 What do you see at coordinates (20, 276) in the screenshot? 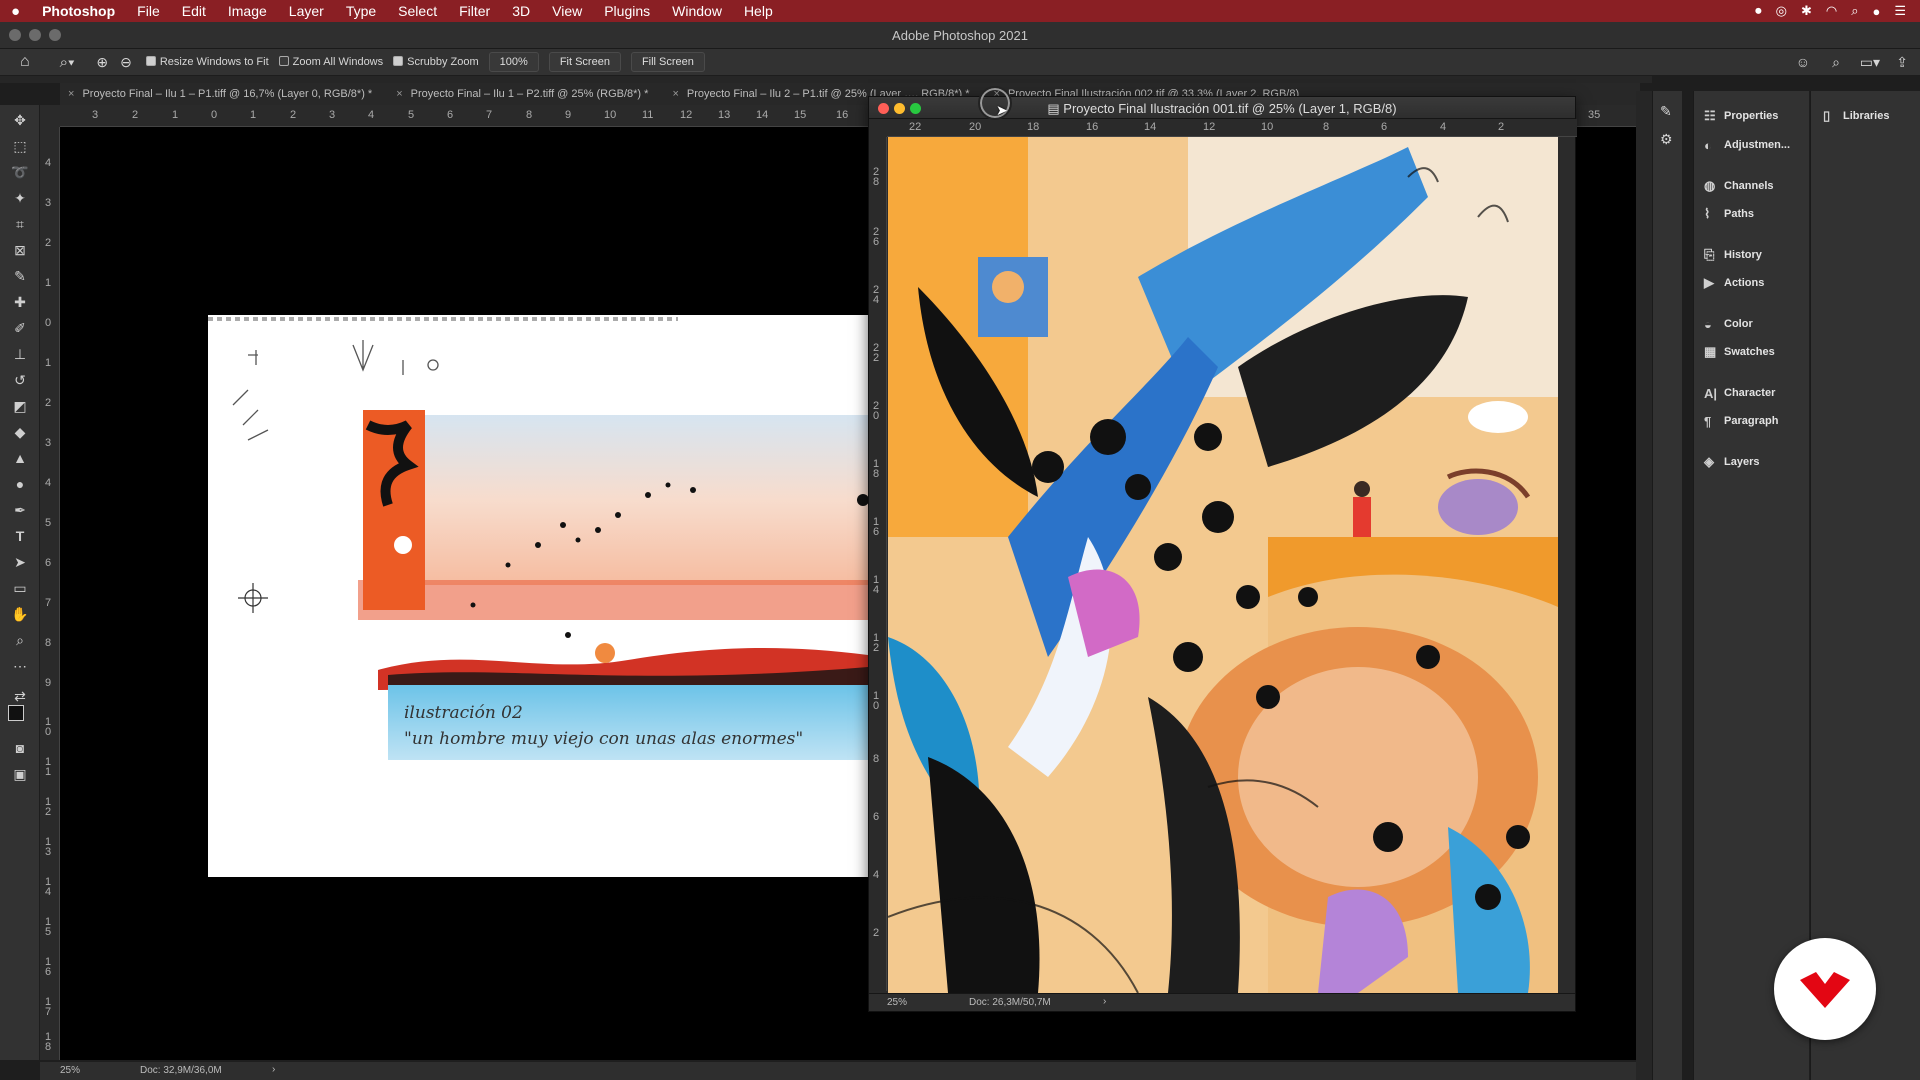
I see `eyedropper-tool-icon: ✎` at bounding box center [20, 276].